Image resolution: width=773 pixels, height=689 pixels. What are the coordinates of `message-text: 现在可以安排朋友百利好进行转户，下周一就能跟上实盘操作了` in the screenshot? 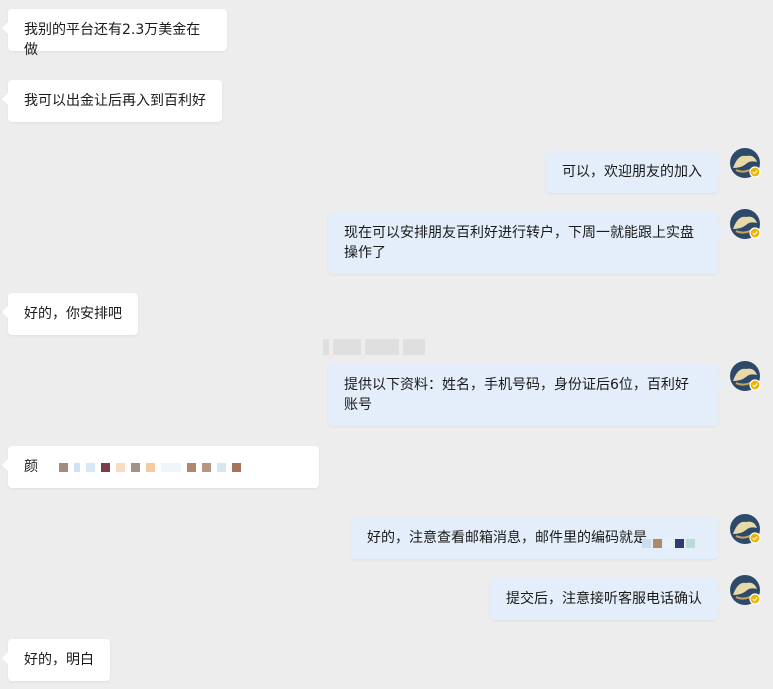 It's located at (519, 243).